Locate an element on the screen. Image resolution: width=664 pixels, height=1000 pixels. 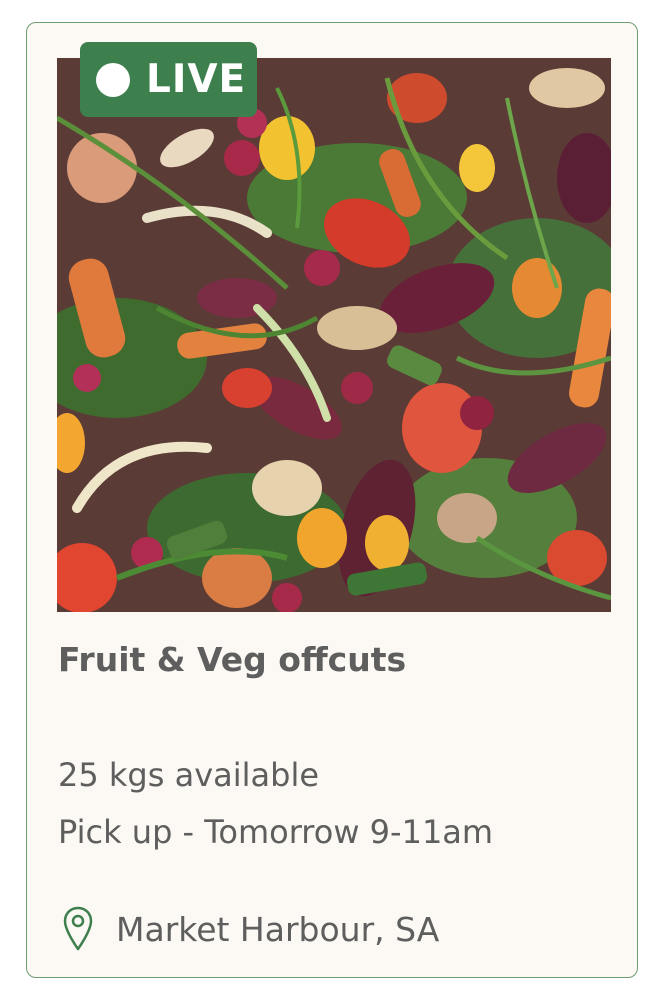
listing-location: Market Harbour, SA is located at coordinates (250, 929).